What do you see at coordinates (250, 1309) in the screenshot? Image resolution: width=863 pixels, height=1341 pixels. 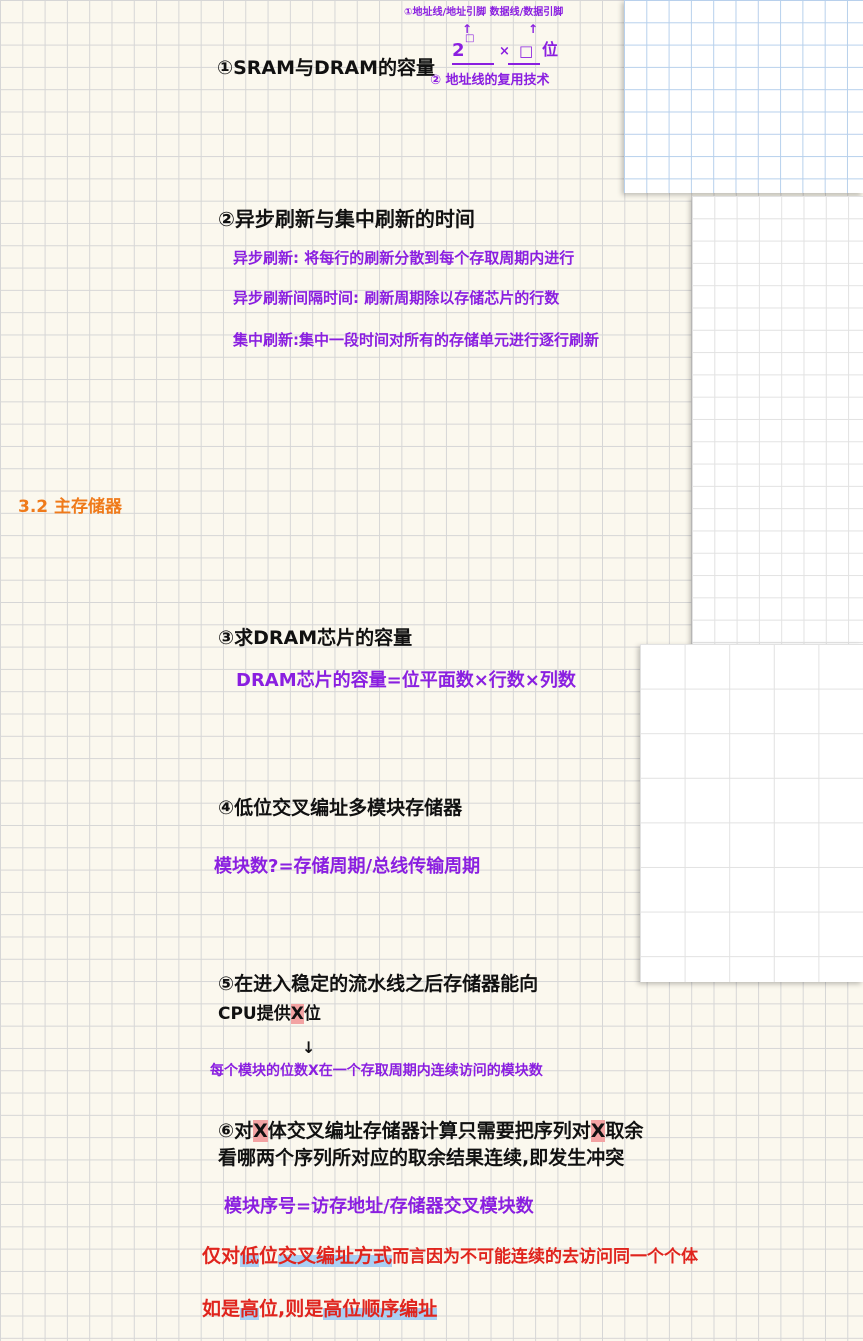 I see `red-note2-hl-high: 高` at bounding box center [250, 1309].